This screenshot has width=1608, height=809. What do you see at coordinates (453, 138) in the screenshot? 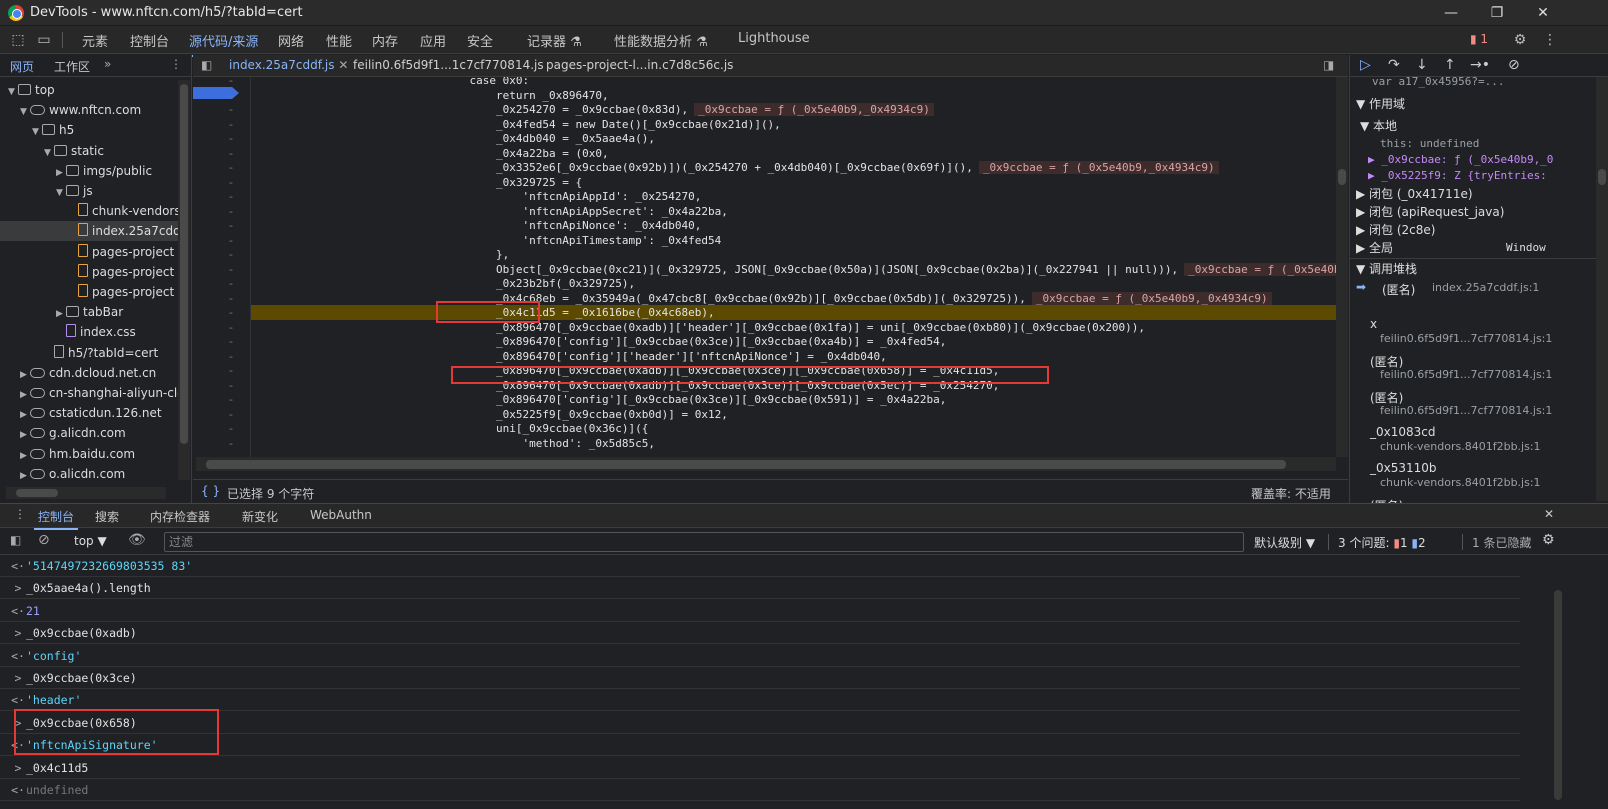
I see `code-line: _0x4db040 = _0x5aae4a(),` at bounding box center [453, 138].